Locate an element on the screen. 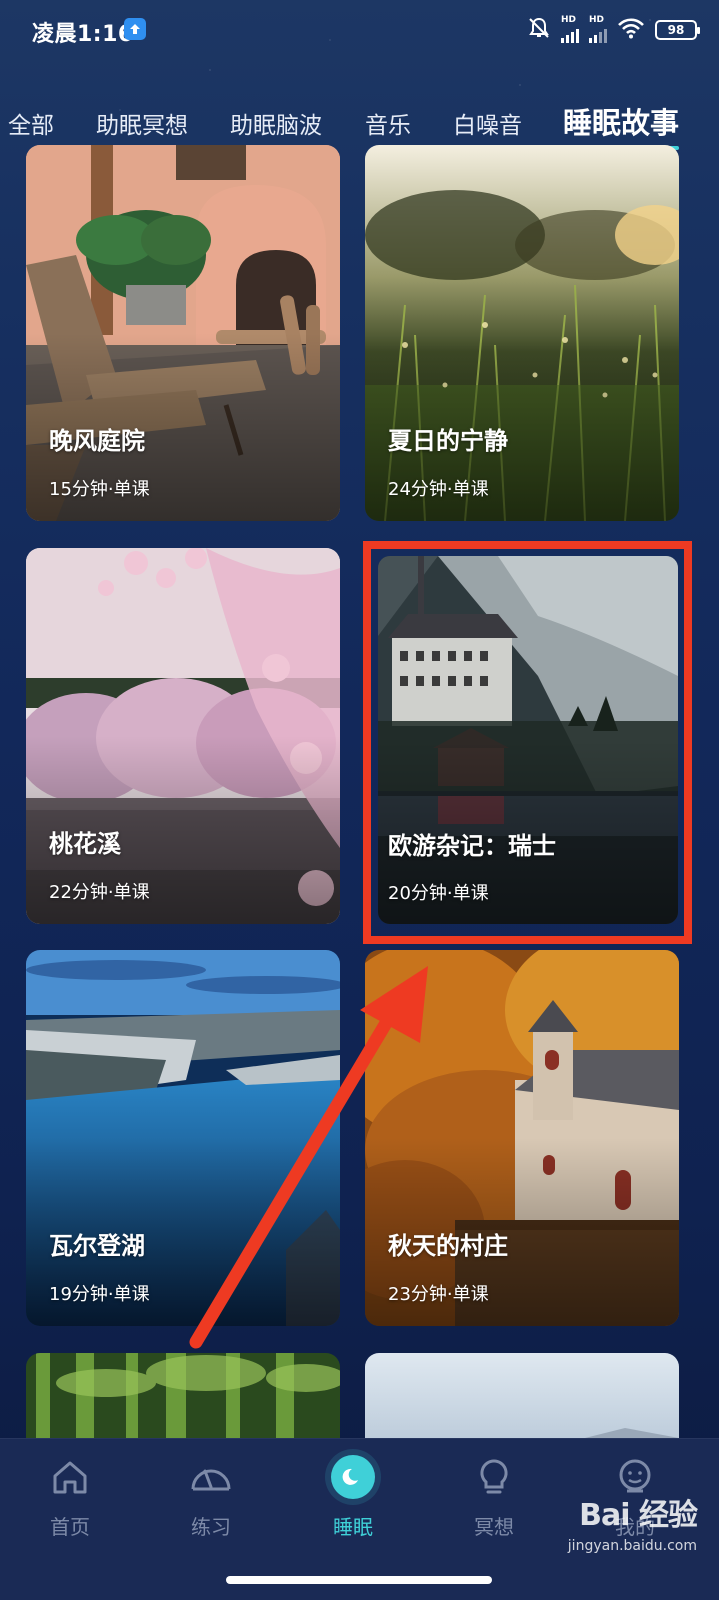 The width and height of the screenshot is (719, 1600). tab-sleep-meditation: 助眠冥想 is located at coordinates (142, 123).